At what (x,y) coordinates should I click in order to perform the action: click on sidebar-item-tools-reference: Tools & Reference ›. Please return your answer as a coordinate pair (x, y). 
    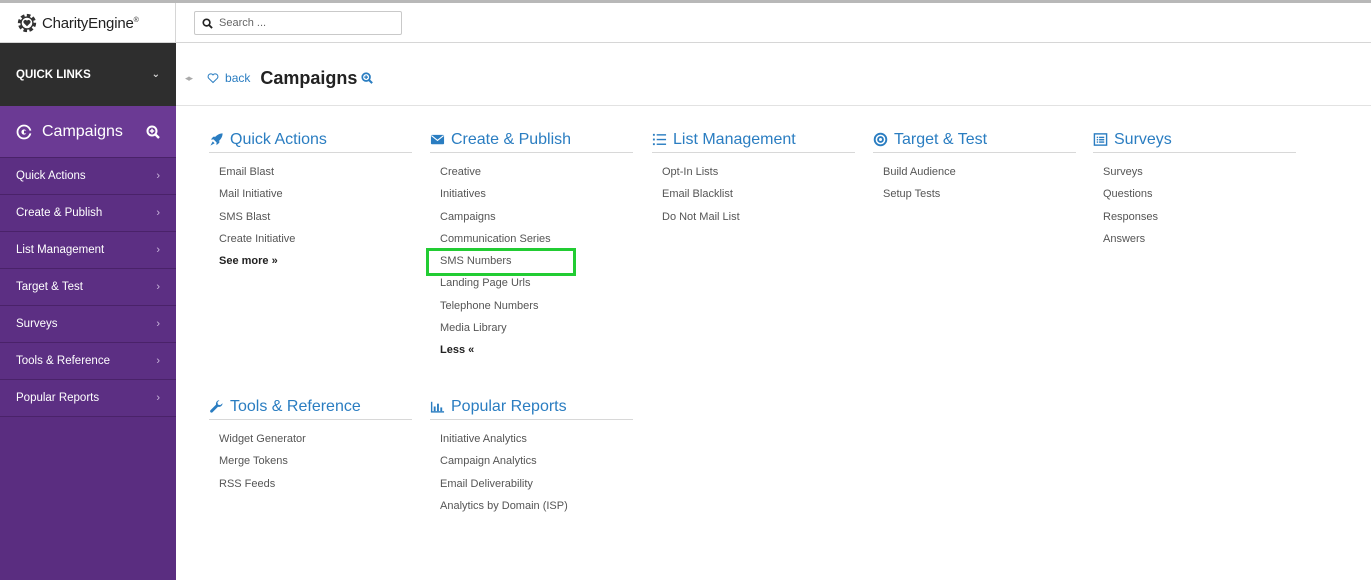
    Looking at the image, I should click on (88, 361).